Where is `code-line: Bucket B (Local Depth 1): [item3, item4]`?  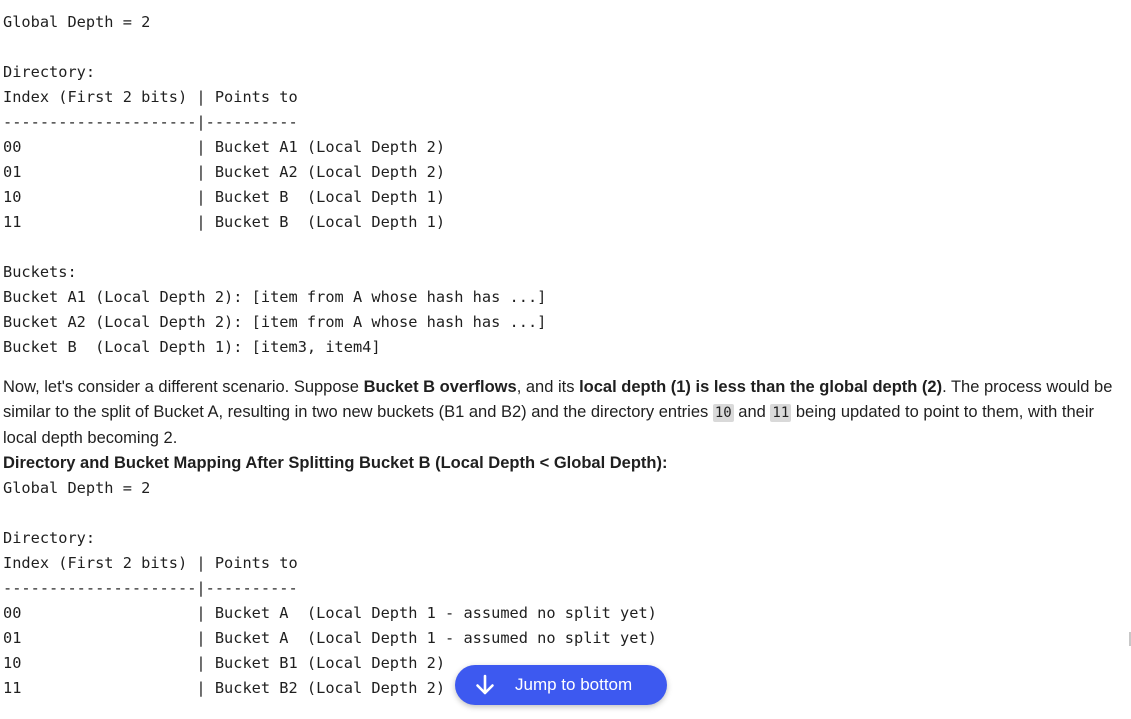 code-line: Bucket B (Local Depth 1): [item3, item4] is located at coordinates (192, 347).